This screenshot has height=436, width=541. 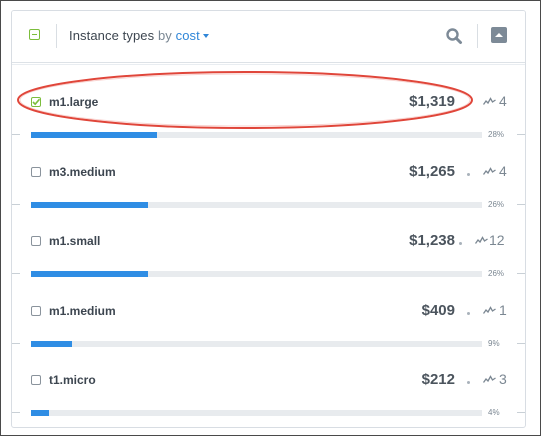 What do you see at coordinates (72, 380) in the screenshot?
I see `instance-type-name: t1.micro` at bounding box center [72, 380].